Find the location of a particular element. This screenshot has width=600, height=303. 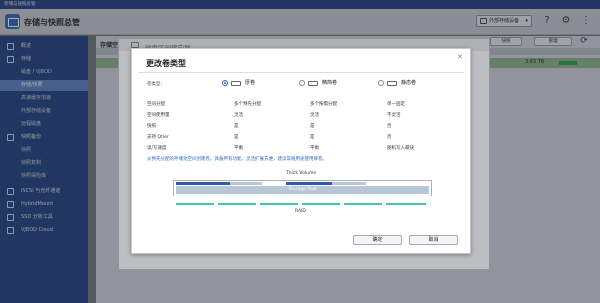

volume-type-note: 从预先分配的存储池空间创建卷。具备所有功能，灵活扩展方便，建议常规用途使用厚卷。 is located at coordinates (237, 159).